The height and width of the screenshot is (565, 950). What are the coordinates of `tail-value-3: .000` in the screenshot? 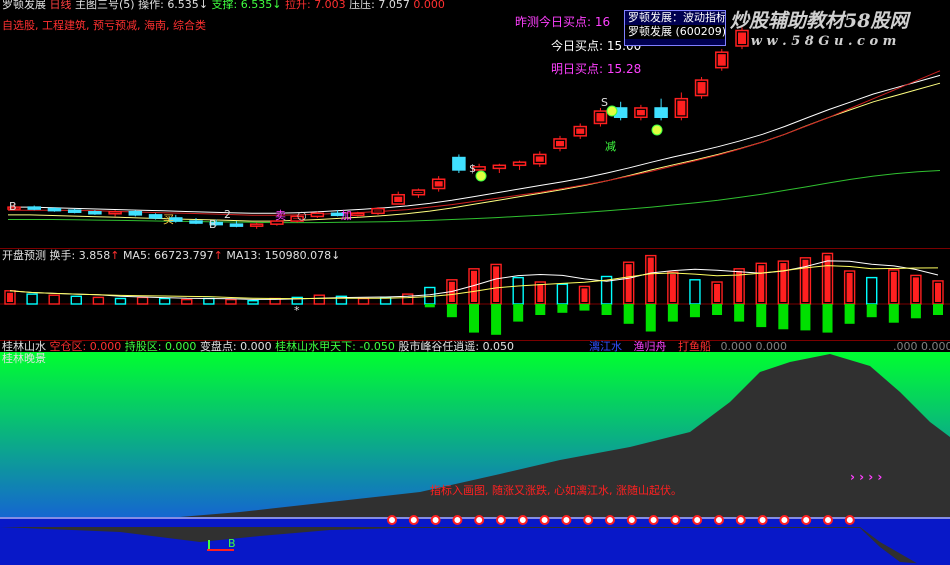 It's located at (905, 346).